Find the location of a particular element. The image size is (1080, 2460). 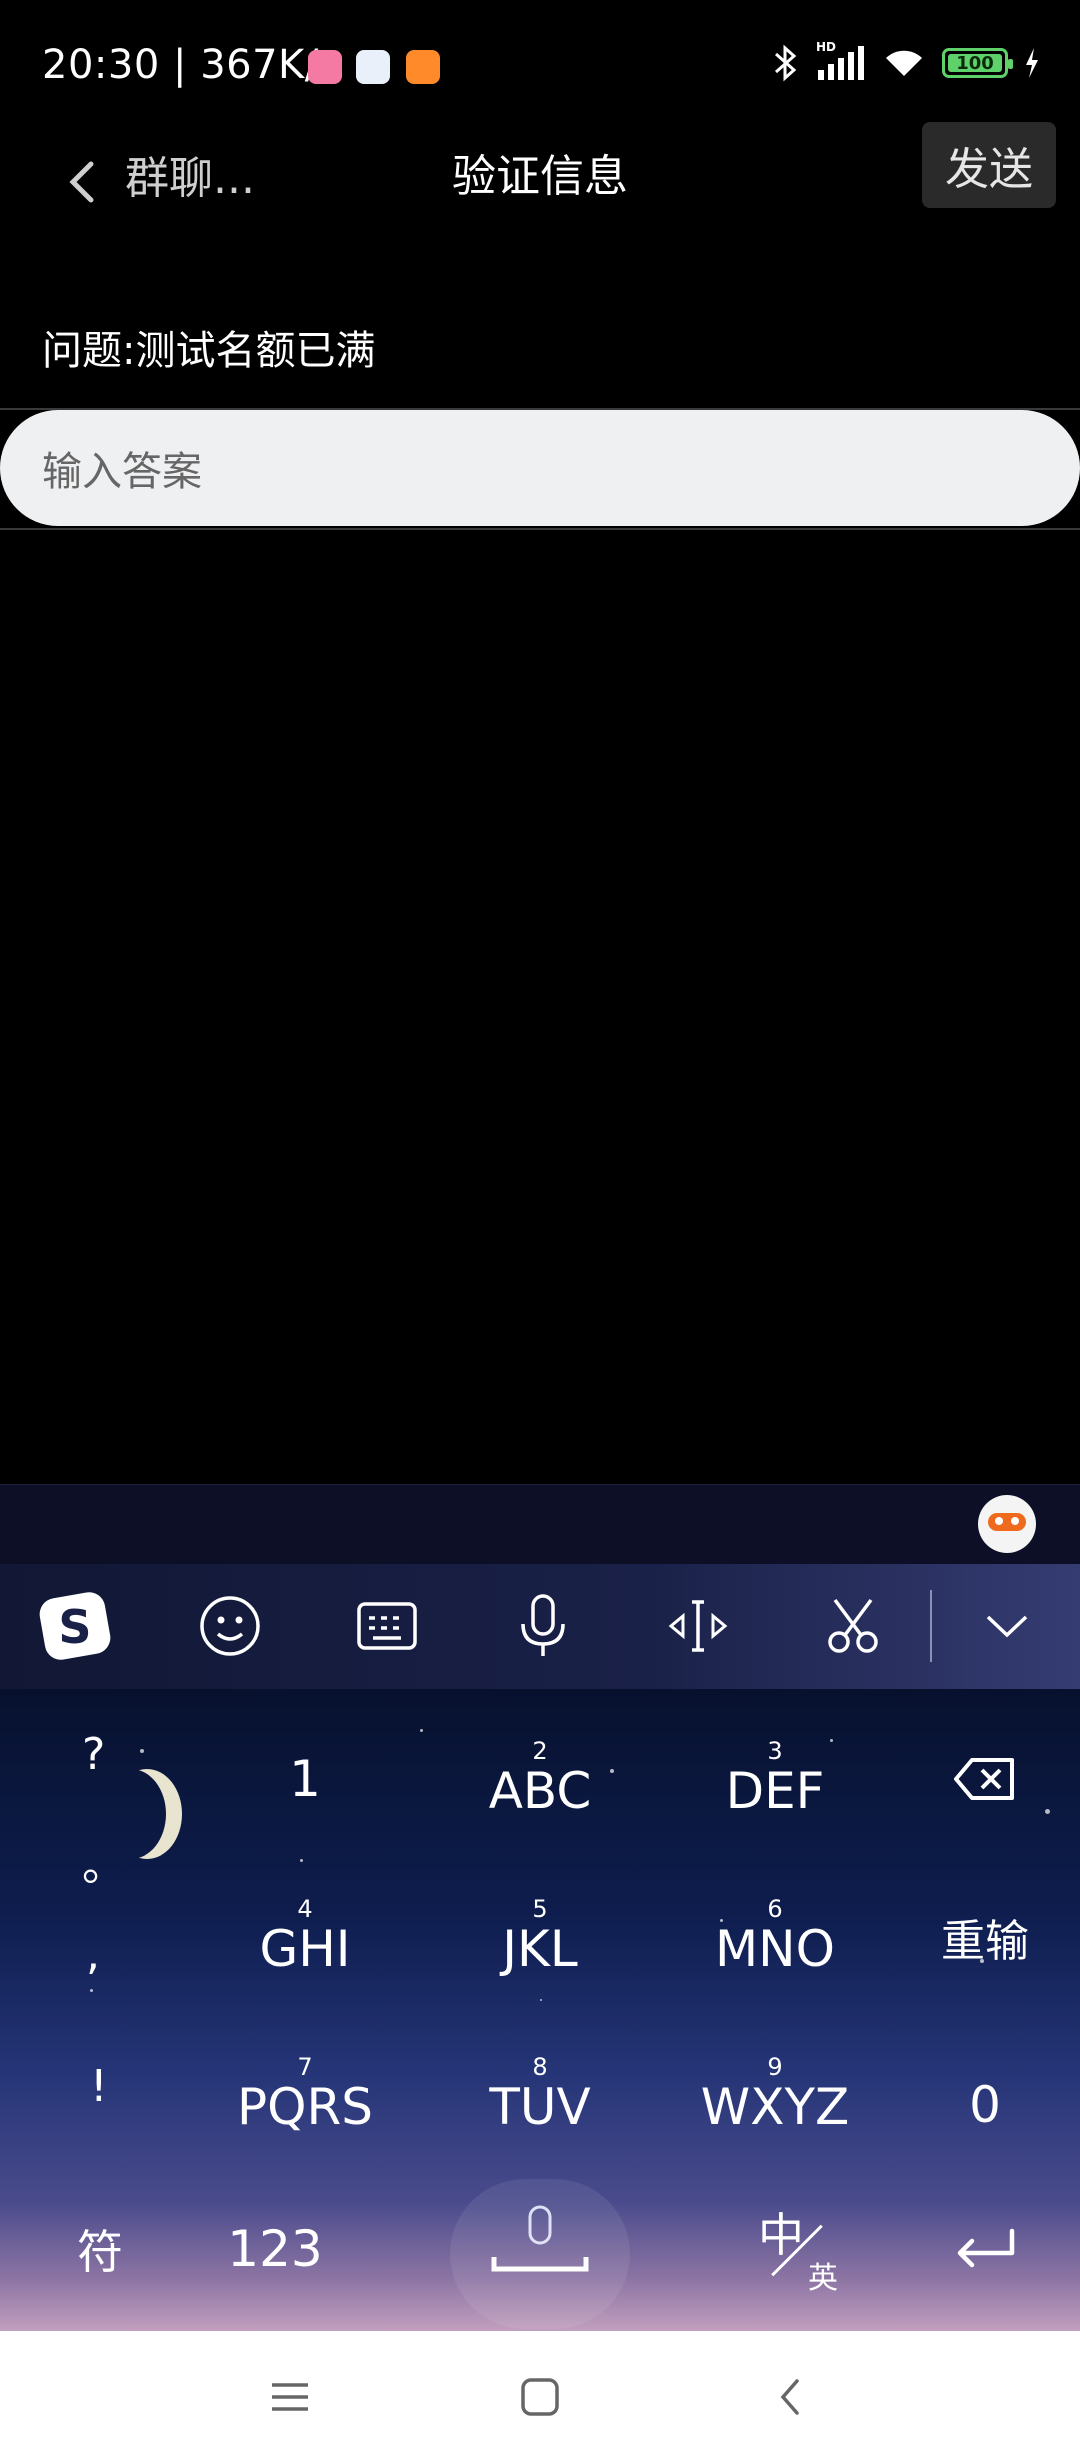

key-exclaim: ! is located at coordinates (99, 2086).